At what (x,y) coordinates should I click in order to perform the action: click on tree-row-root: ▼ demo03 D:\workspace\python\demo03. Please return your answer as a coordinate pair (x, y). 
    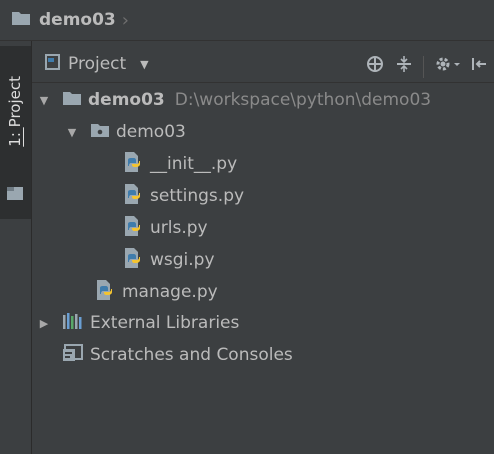
    Looking at the image, I should click on (234, 100).